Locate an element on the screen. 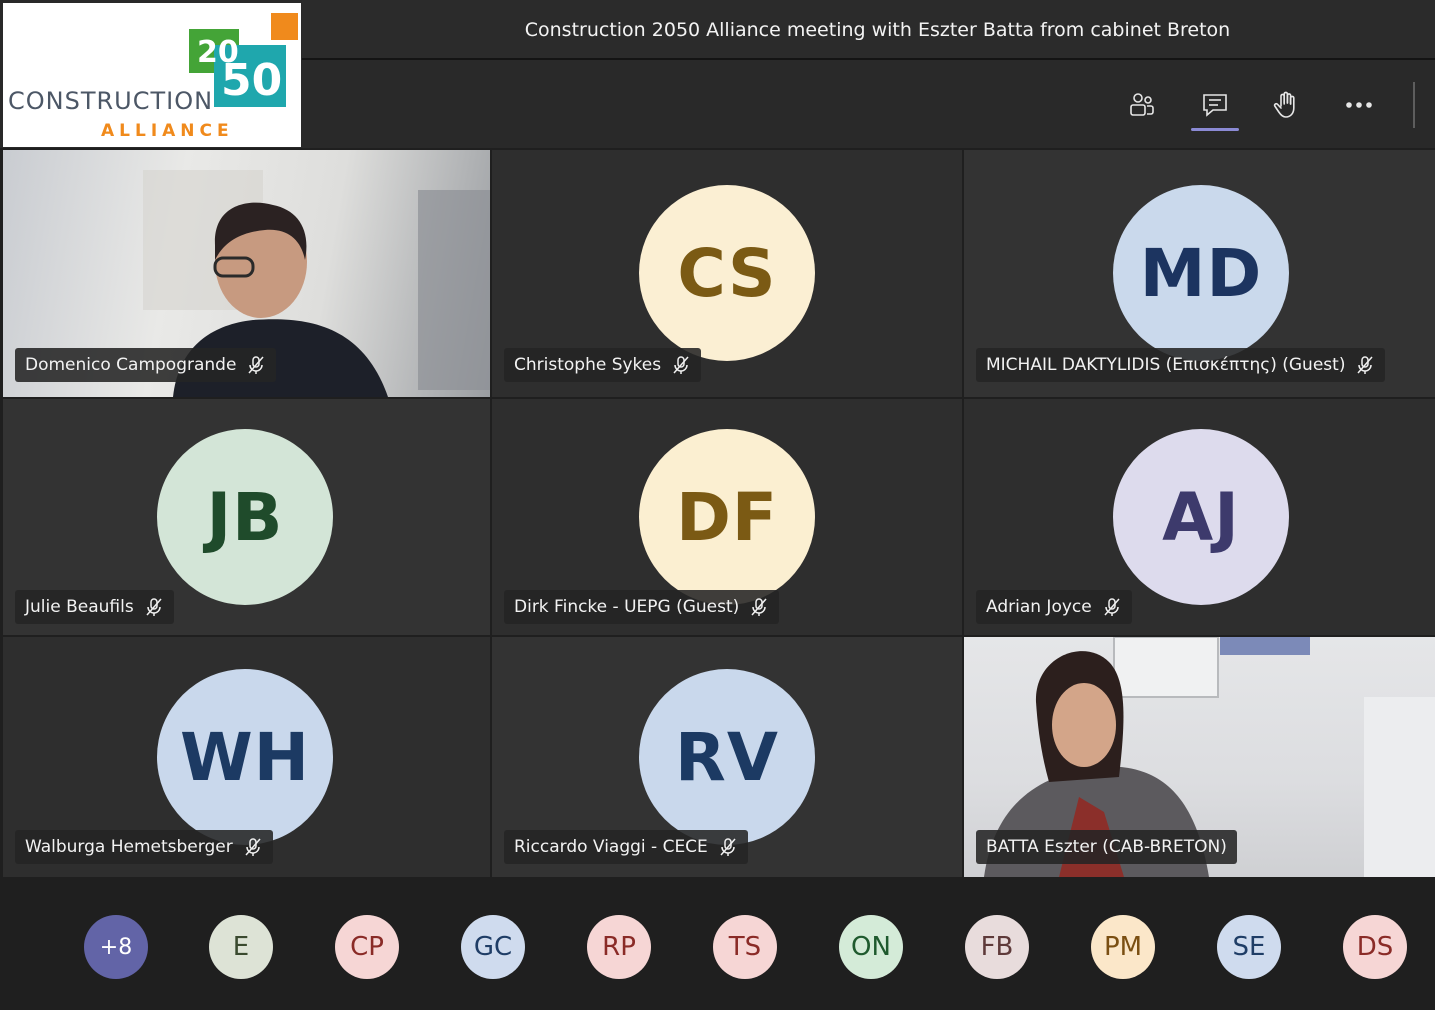 Image resolution: width=1435 pixels, height=1010 pixels. participant-avatar-small: TS is located at coordinates (745, 947).